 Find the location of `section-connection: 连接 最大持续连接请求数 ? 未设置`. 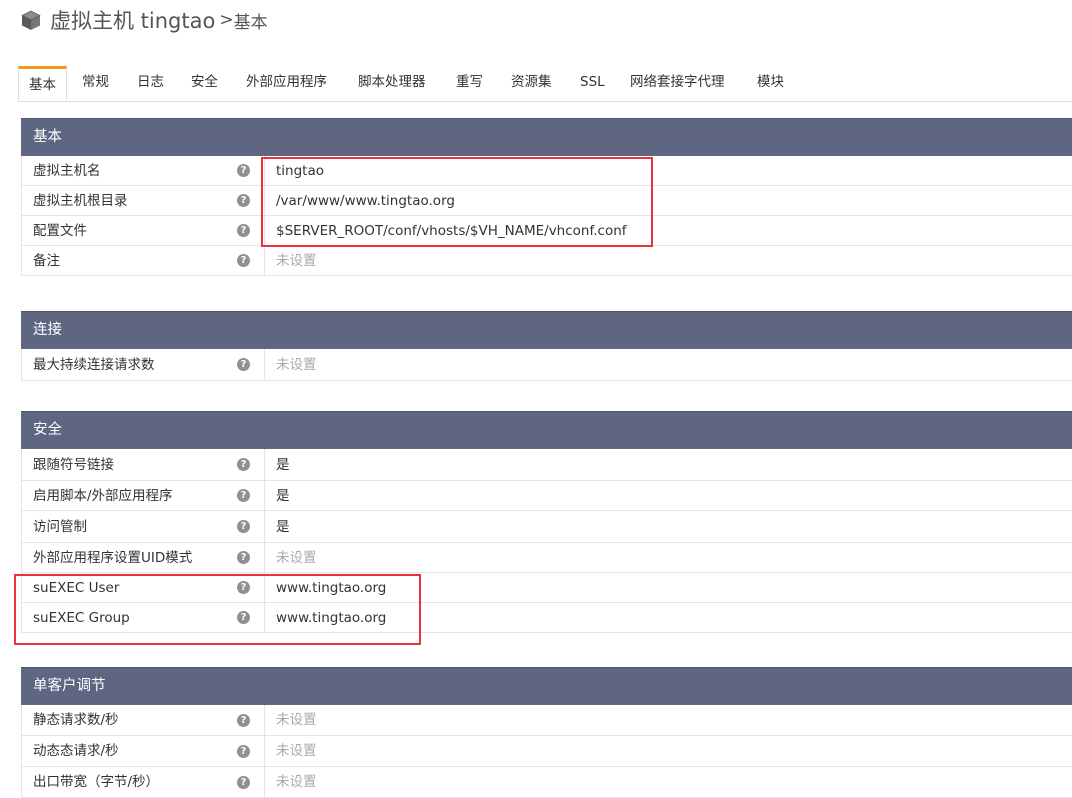

section-connection: 连接 最大持续连接请求数 ? 未设置 is located at coordinates (546, 346).